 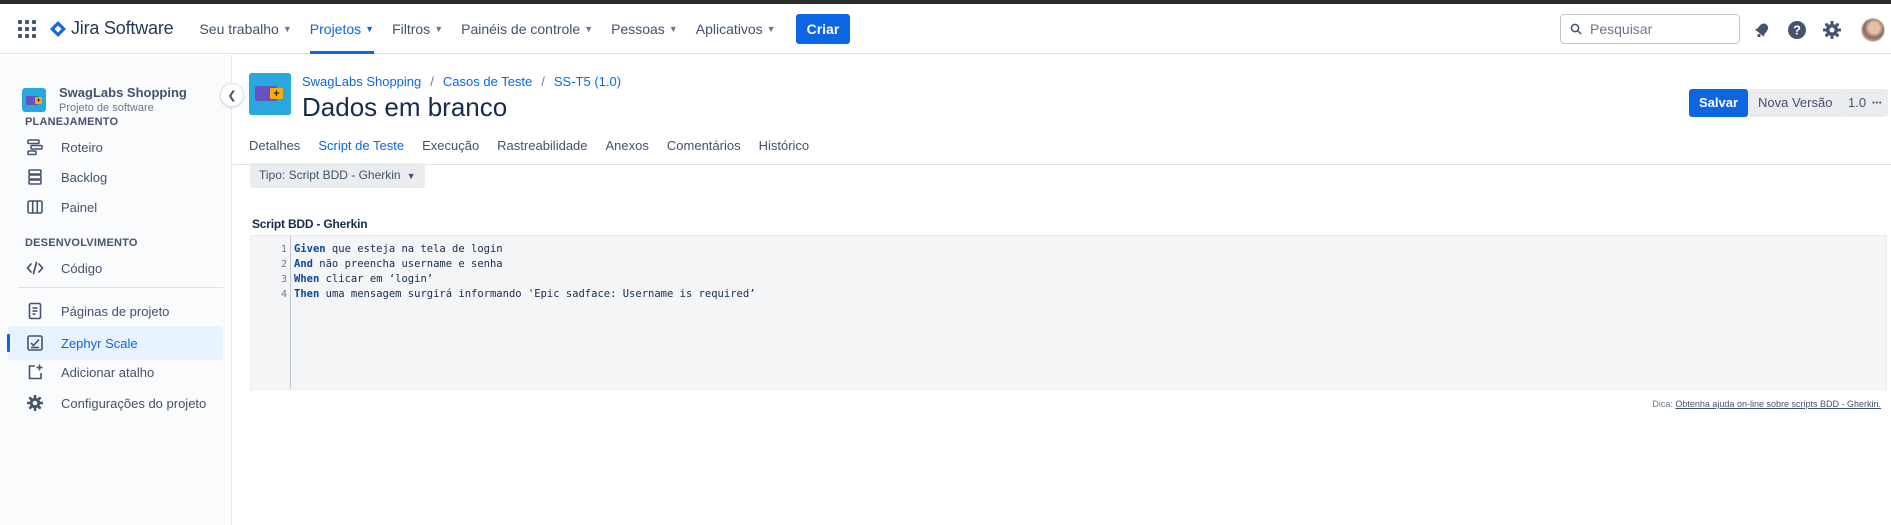 I want to click on tab-historico: Histórico, so click(x=784, y=150).